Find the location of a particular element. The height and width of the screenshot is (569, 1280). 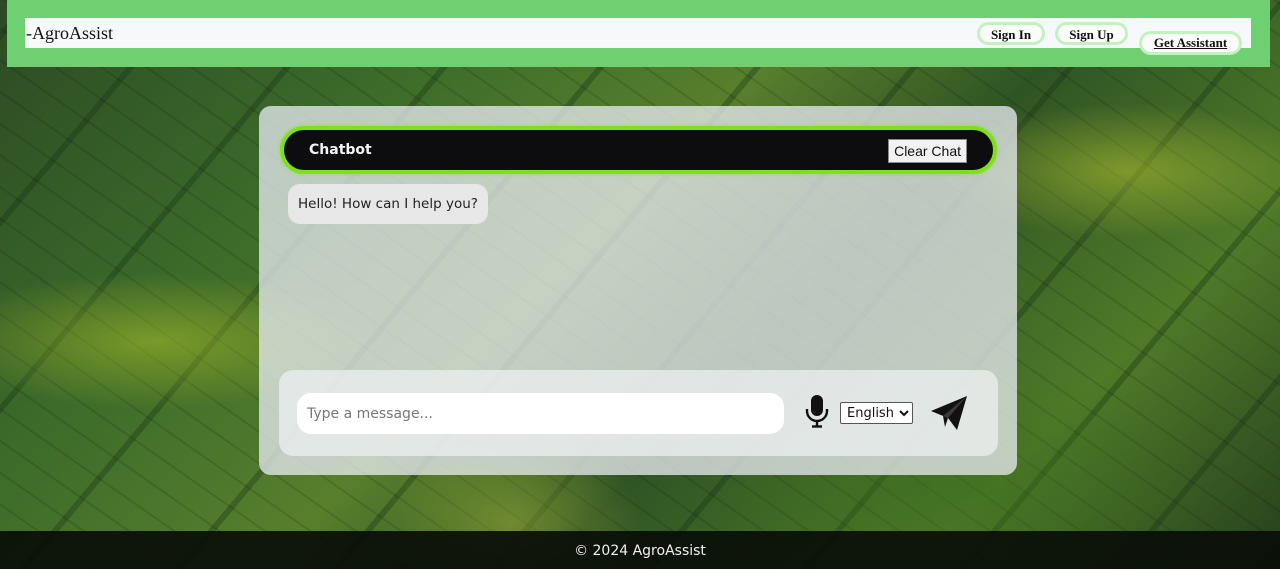

sign-up-button: Sign Up is located at coordinates (1091, 33).